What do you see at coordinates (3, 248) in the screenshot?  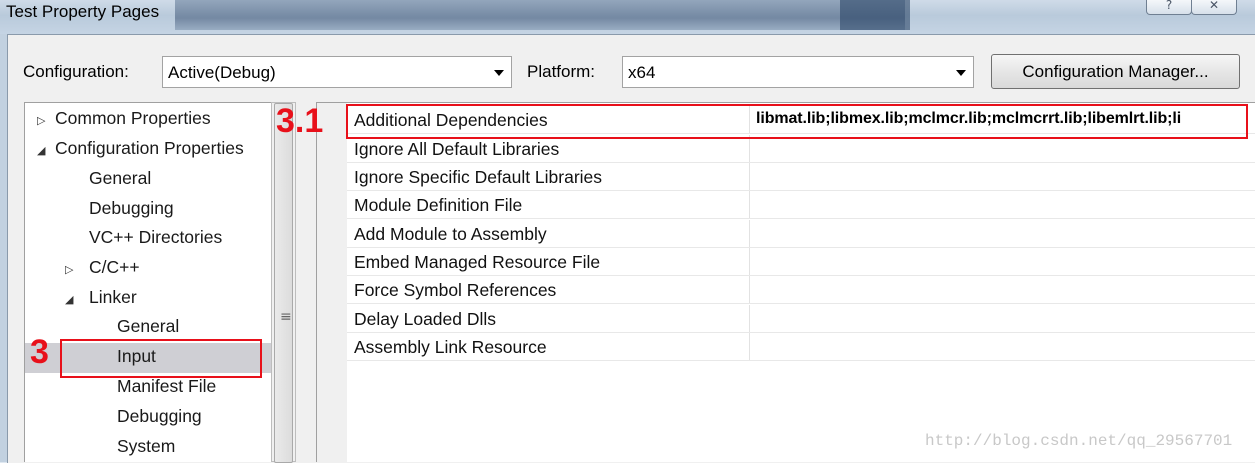 I see `window-frame-left` at bounding box center [3, 248].